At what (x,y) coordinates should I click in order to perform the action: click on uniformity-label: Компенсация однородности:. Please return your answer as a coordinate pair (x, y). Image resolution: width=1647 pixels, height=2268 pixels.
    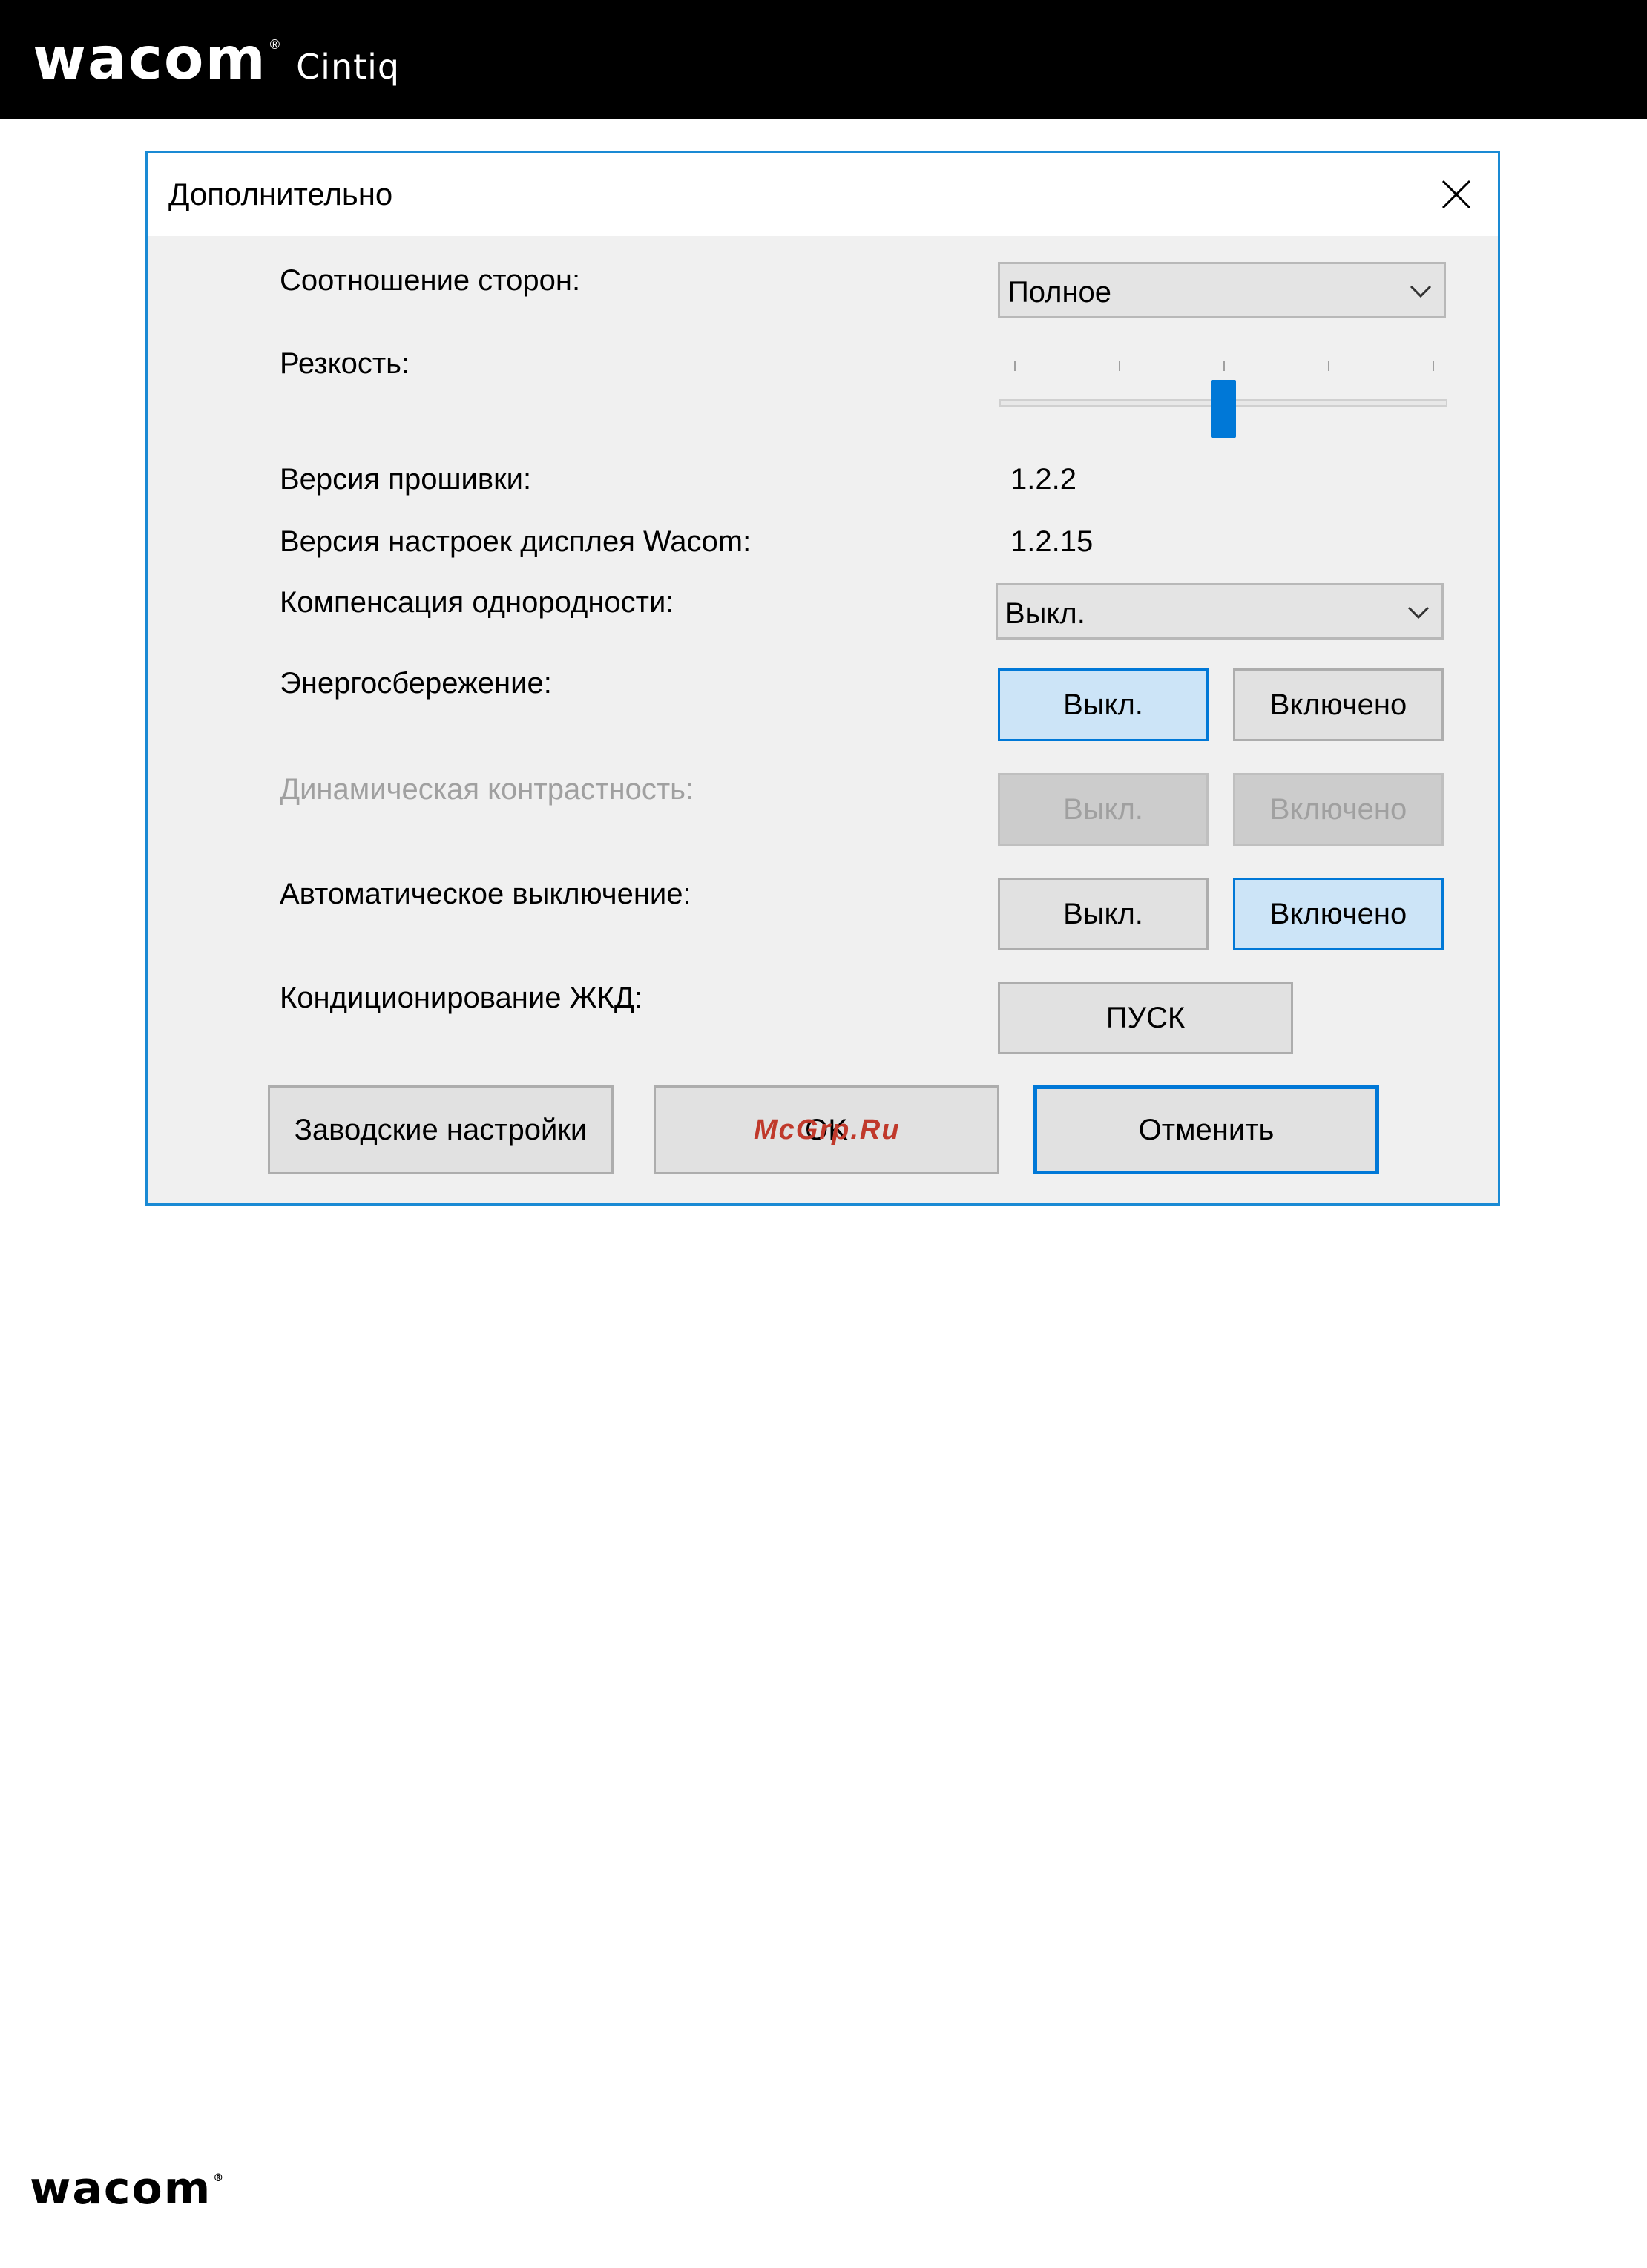
    Looking at the image, I should click on (477, 602).